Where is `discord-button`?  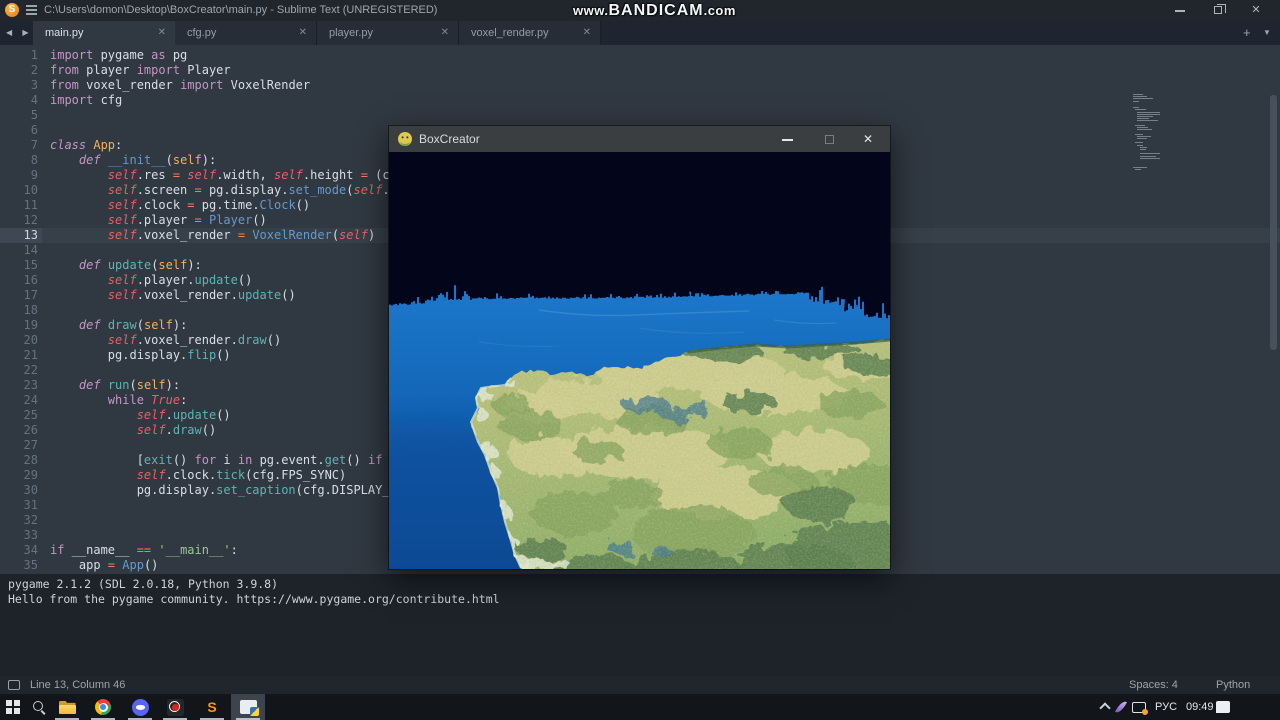
discord-button is located at coordinates (140, 707).